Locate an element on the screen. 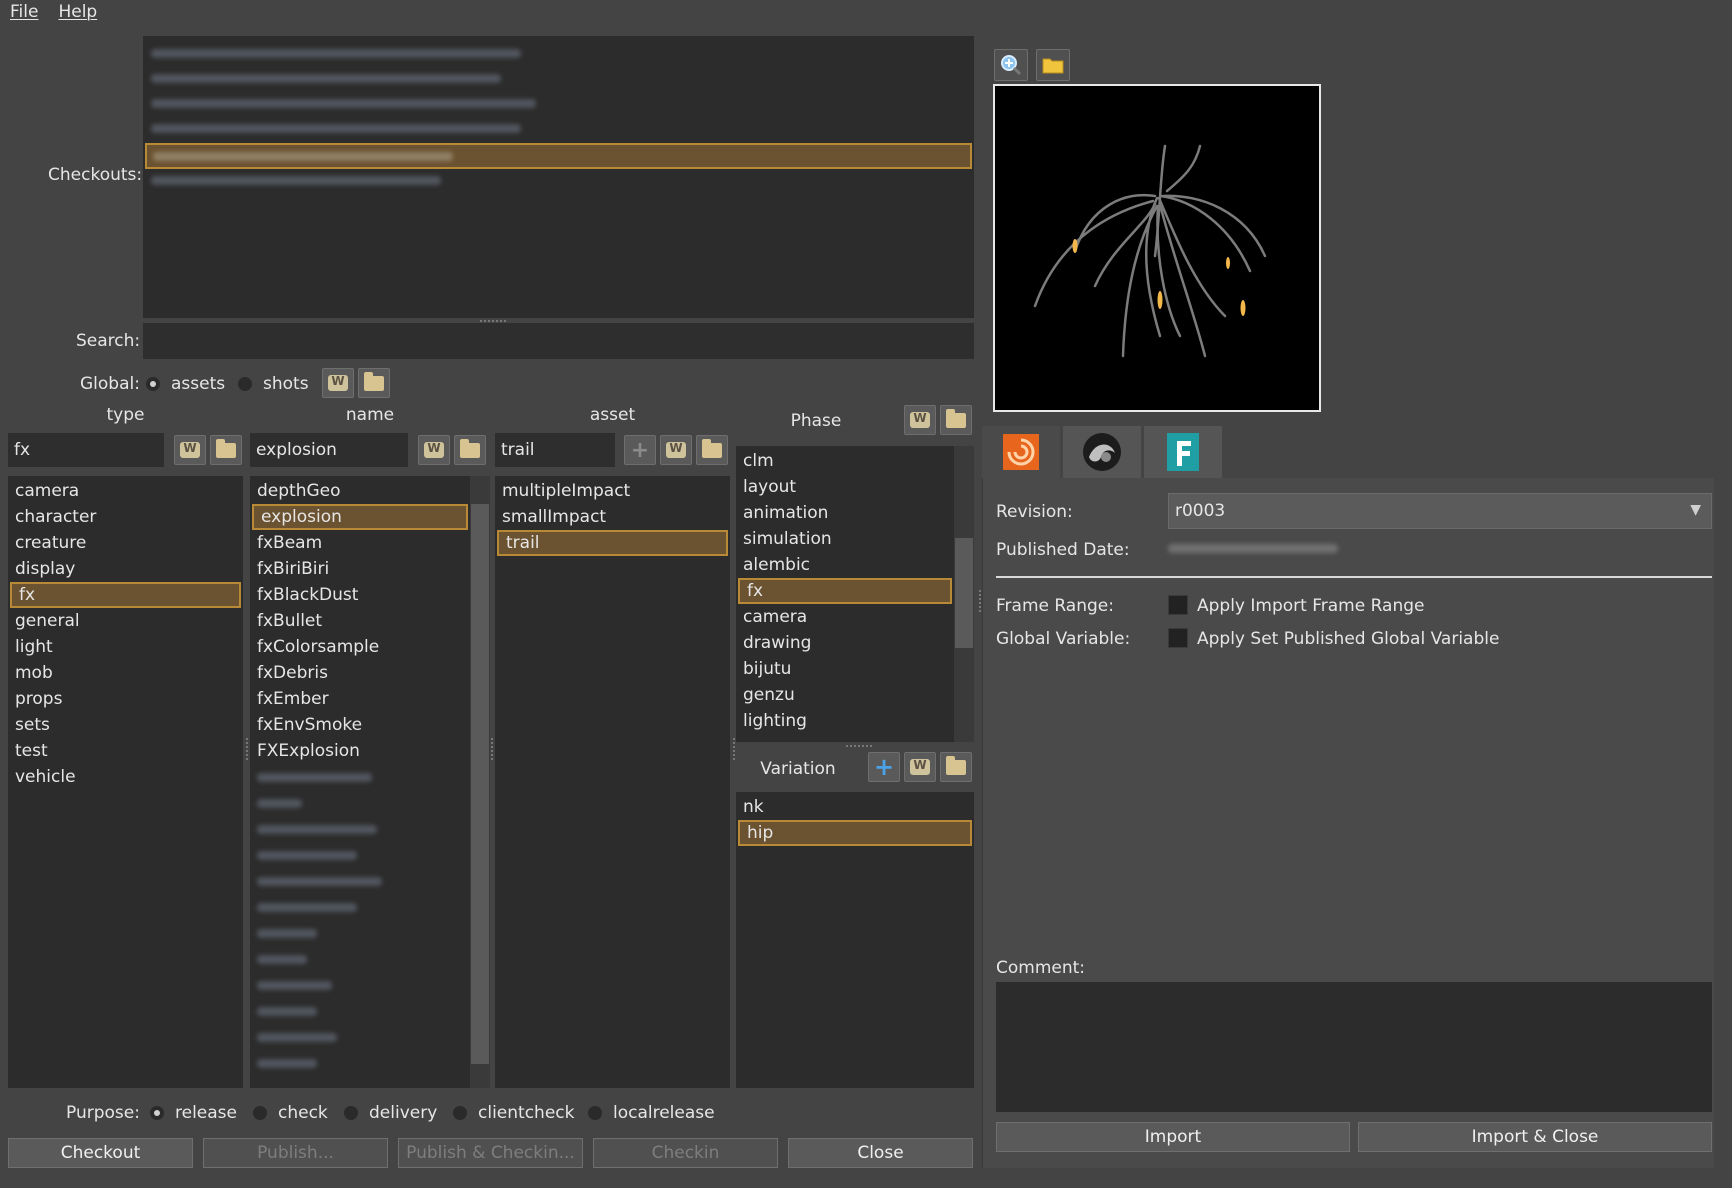 This screenshot has height=1188, width=1732. list-item: fxBullet is located at coordinates (359, 621).